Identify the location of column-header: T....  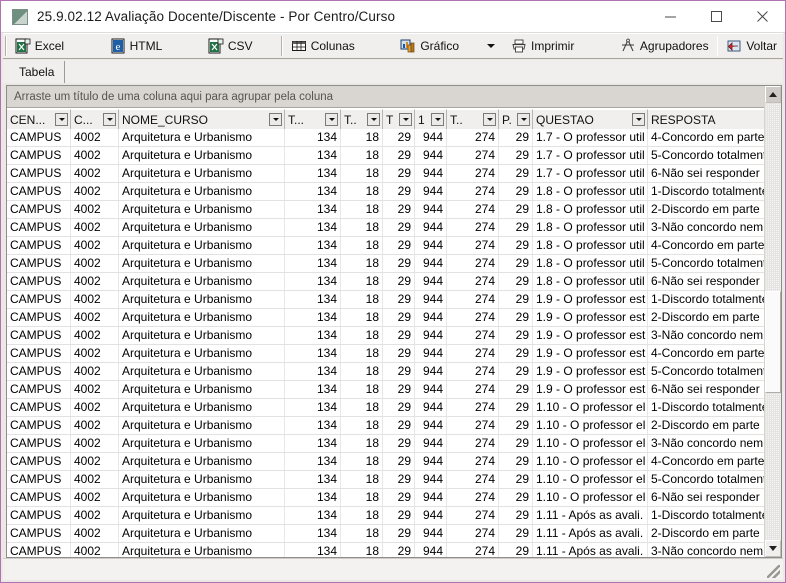
(313, 119).